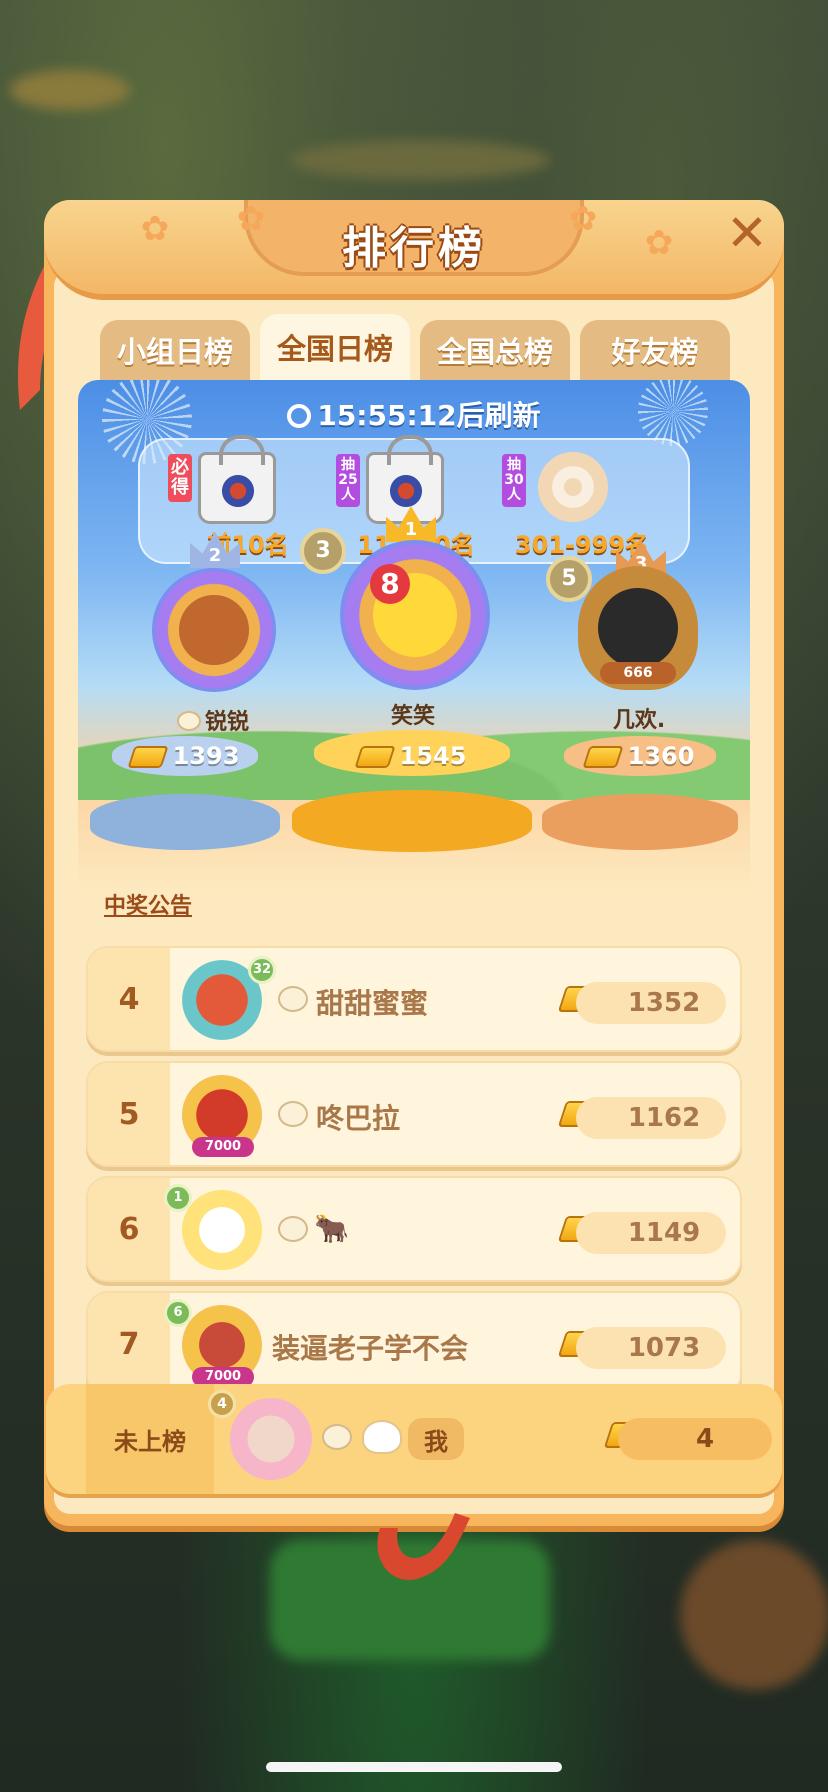 Image resolution: width=828 pixels, height=1792 pixels. Describe the element at coordinates (414, 1114) in the screenshot. I see `table-row: 5 7000 咚巴拉 1162` at that location.